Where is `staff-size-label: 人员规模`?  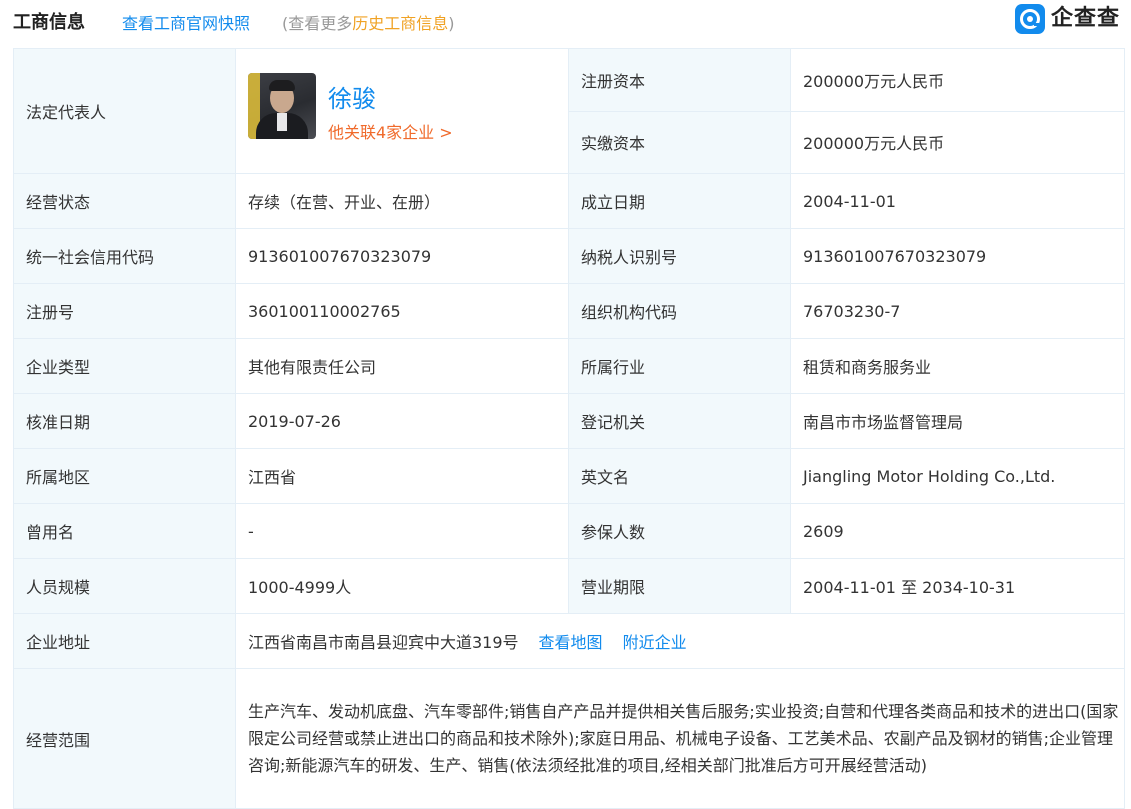
staff-size-label: 人员规模 is located at coordinates (124, 586).